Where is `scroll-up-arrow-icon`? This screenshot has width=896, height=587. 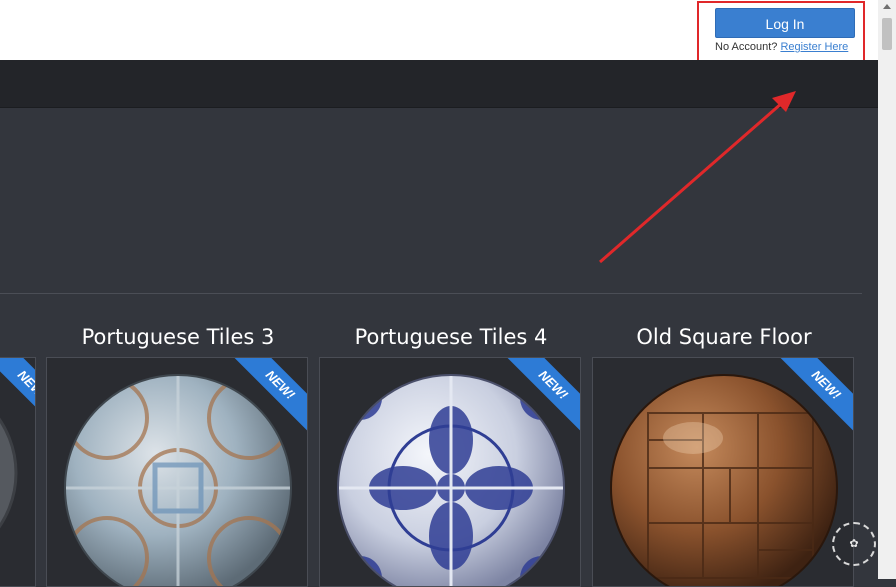 scroll-up-arrow-icon is located at coordinates (887, 6).